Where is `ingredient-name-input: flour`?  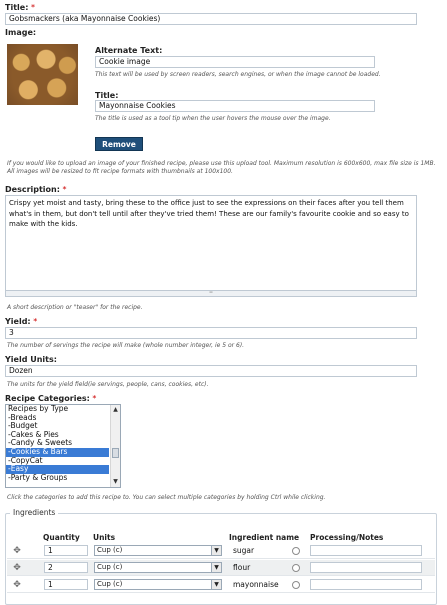 ingredient-name-input: flour is located at coordinates (259, 567).